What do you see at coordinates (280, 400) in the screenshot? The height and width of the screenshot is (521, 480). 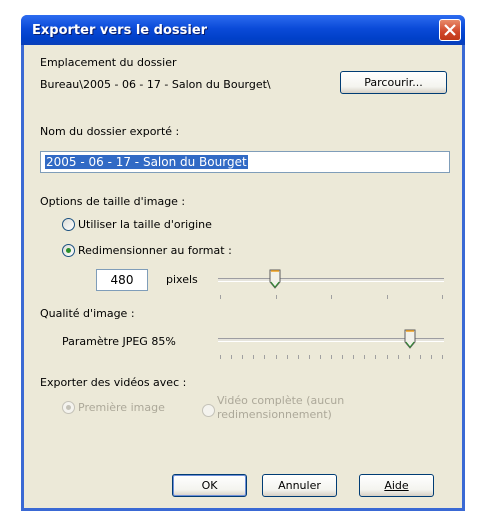 I see `radio-full-video-label-line1: Vidéo complète (aucun` at bounding box center [280, 400].